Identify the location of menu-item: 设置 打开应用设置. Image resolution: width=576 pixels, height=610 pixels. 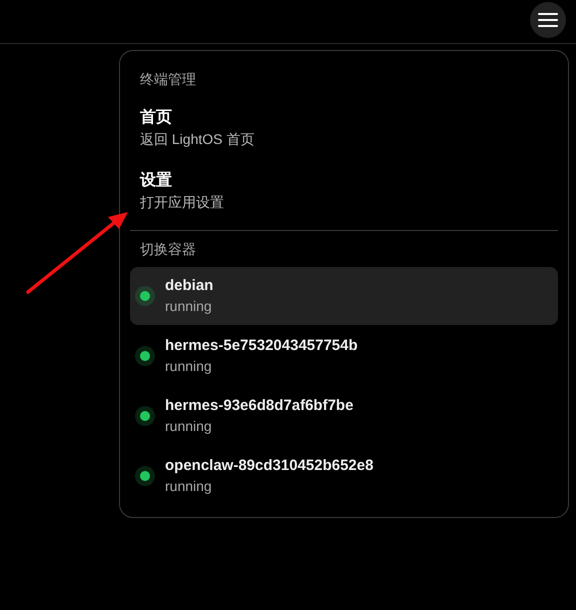
(344, 191).